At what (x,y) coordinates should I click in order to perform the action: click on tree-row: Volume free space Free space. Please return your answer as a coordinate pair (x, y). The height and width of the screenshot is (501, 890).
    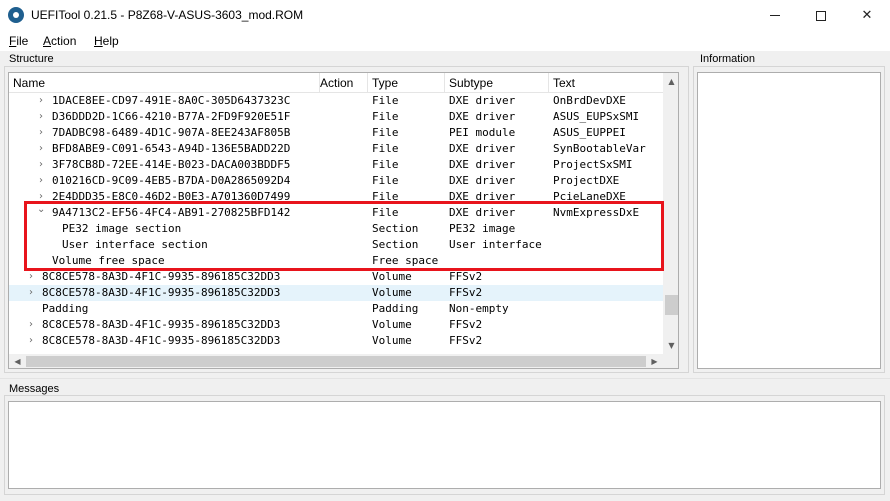
    Looking at the image, I should click on (336, 261).